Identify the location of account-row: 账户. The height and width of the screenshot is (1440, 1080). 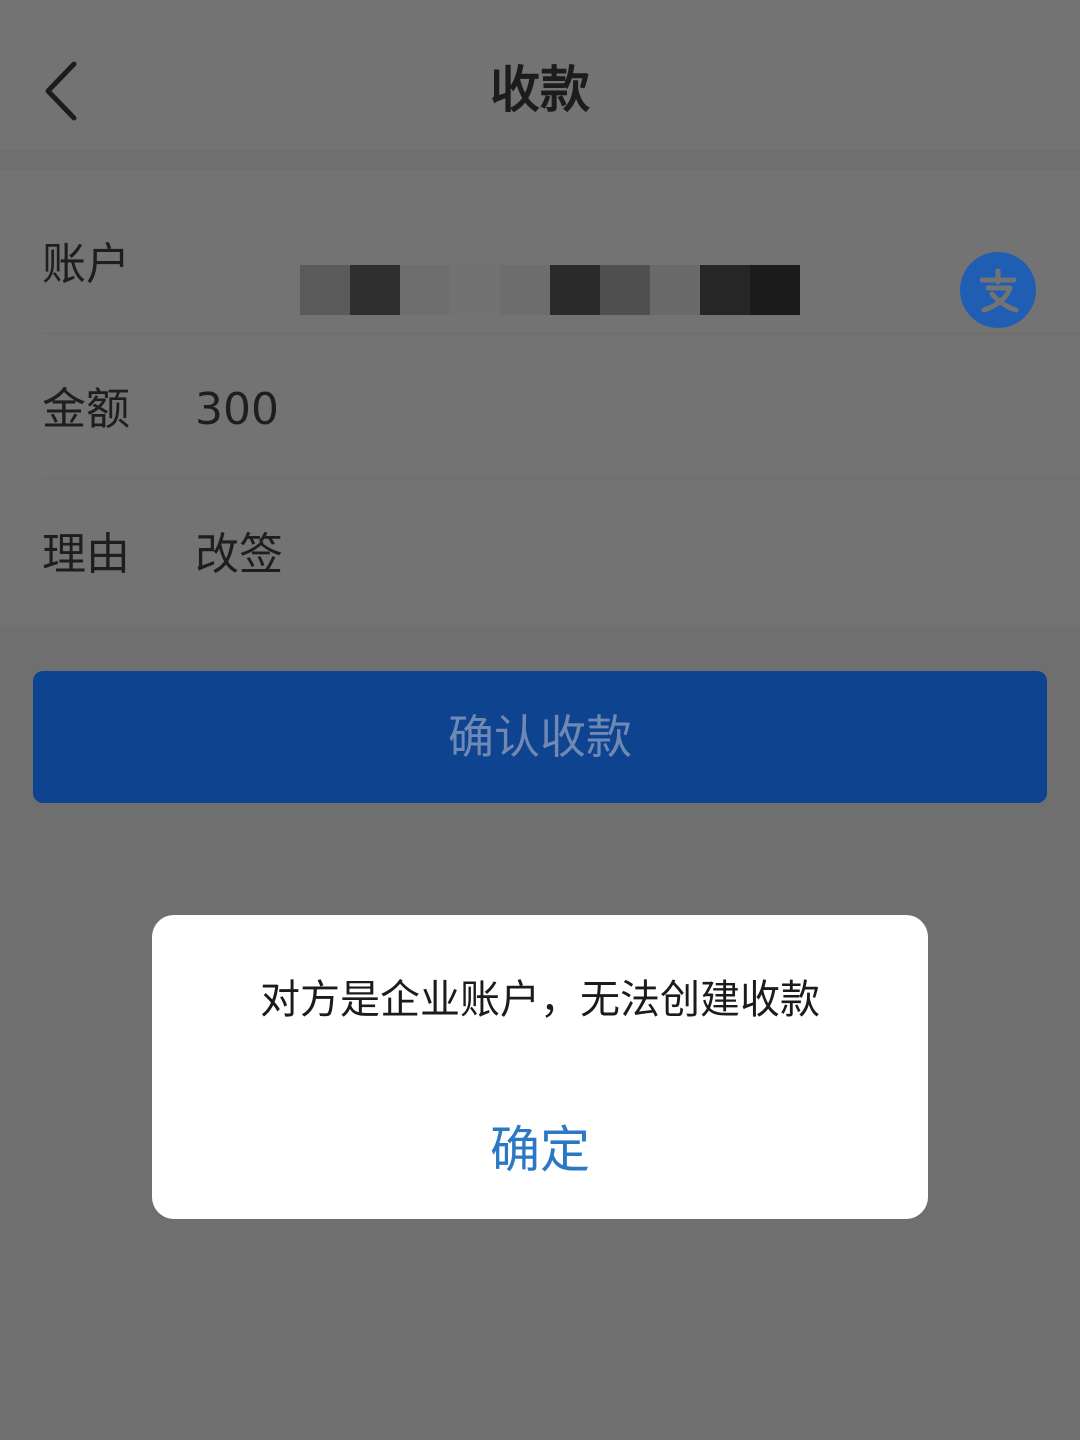
(540, 265).